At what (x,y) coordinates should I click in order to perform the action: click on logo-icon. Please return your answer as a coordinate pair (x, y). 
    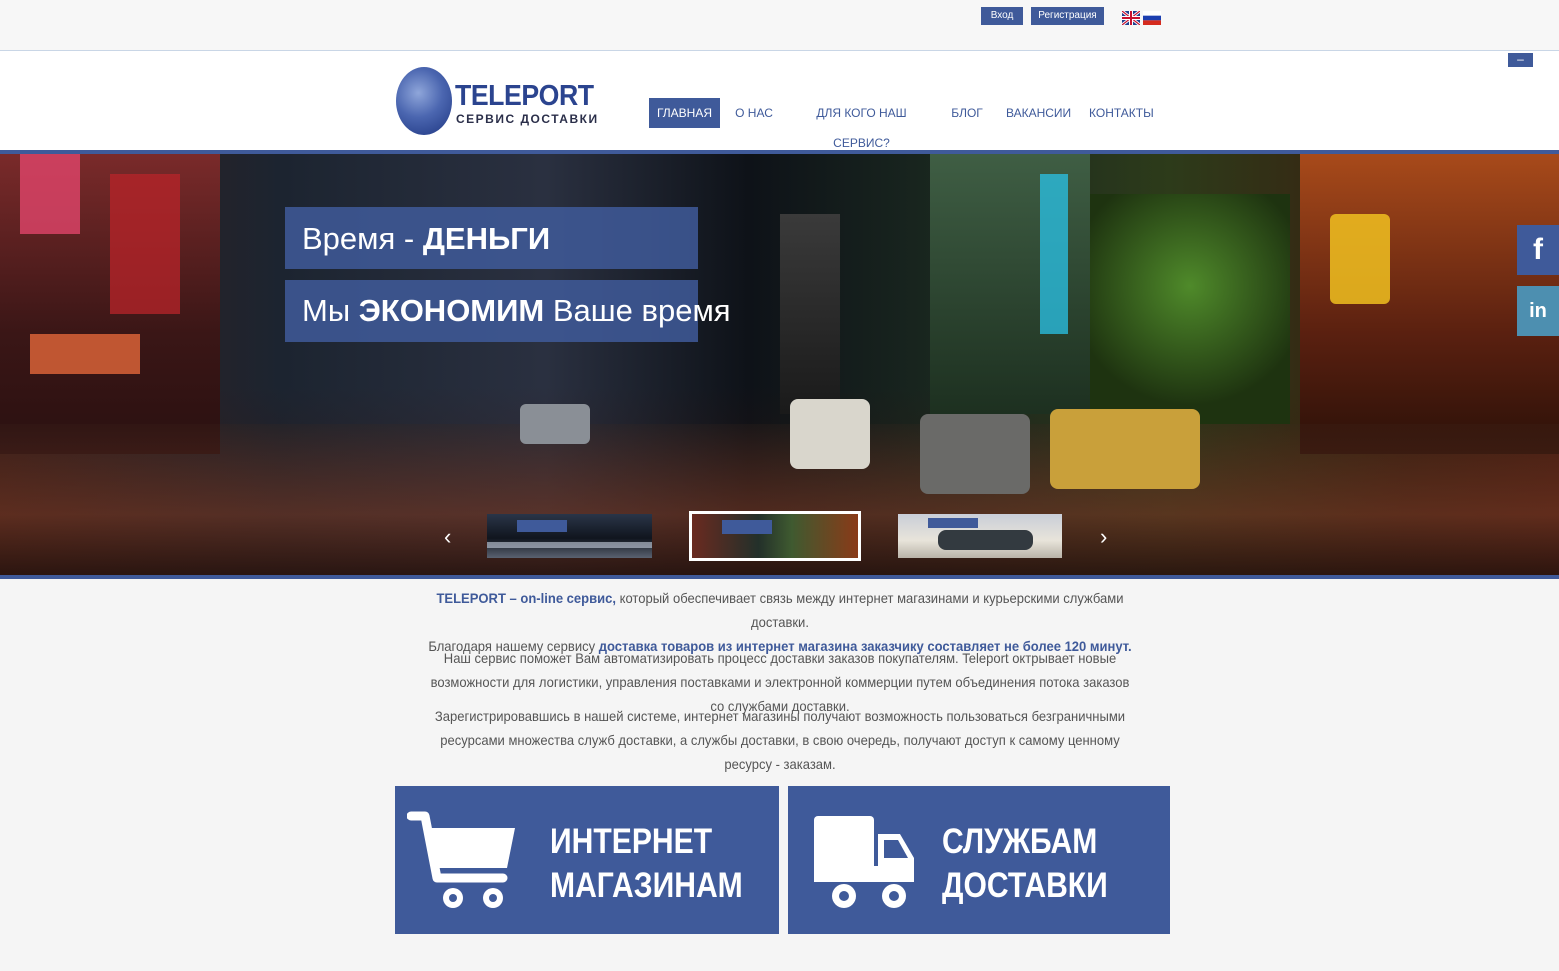
    Looking at the image, I should click on (424, 101).